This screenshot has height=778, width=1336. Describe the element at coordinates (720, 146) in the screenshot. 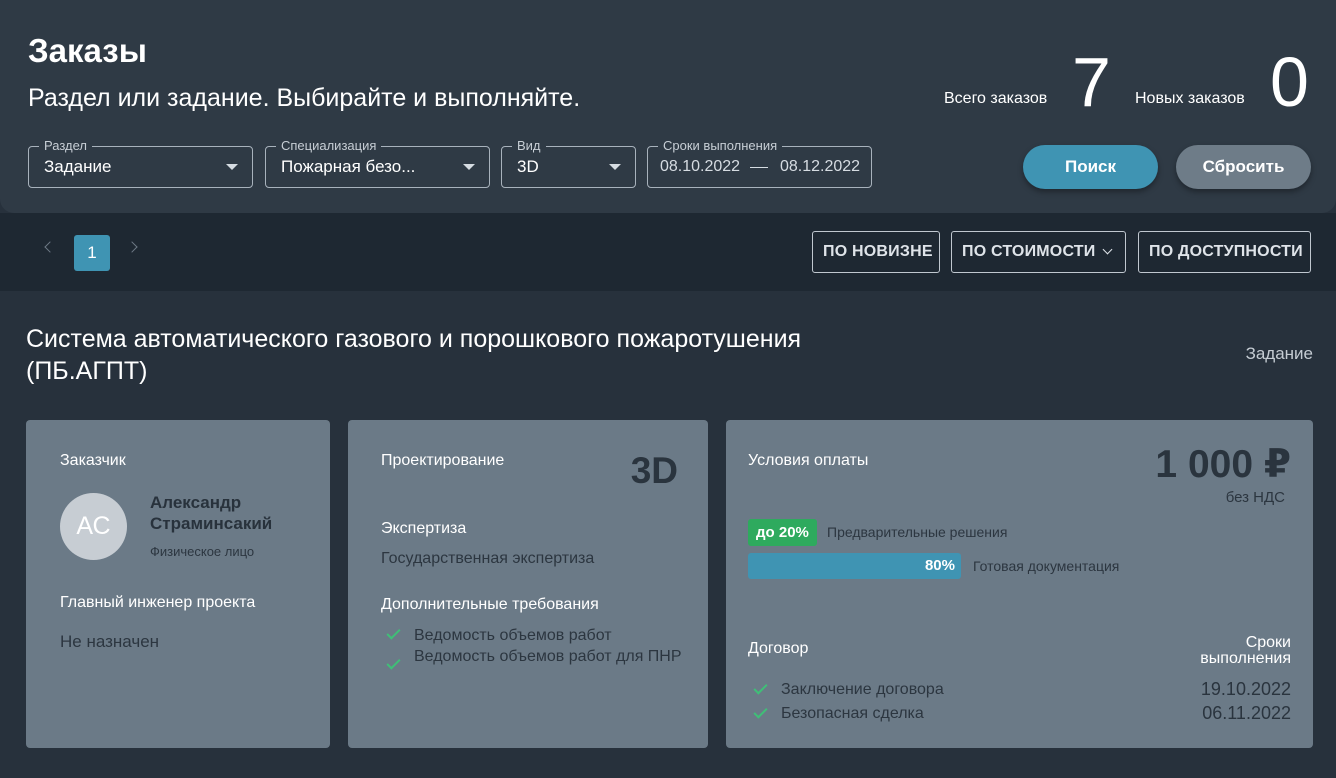

I see `deadline-label: Сроки выполнения` at that location.